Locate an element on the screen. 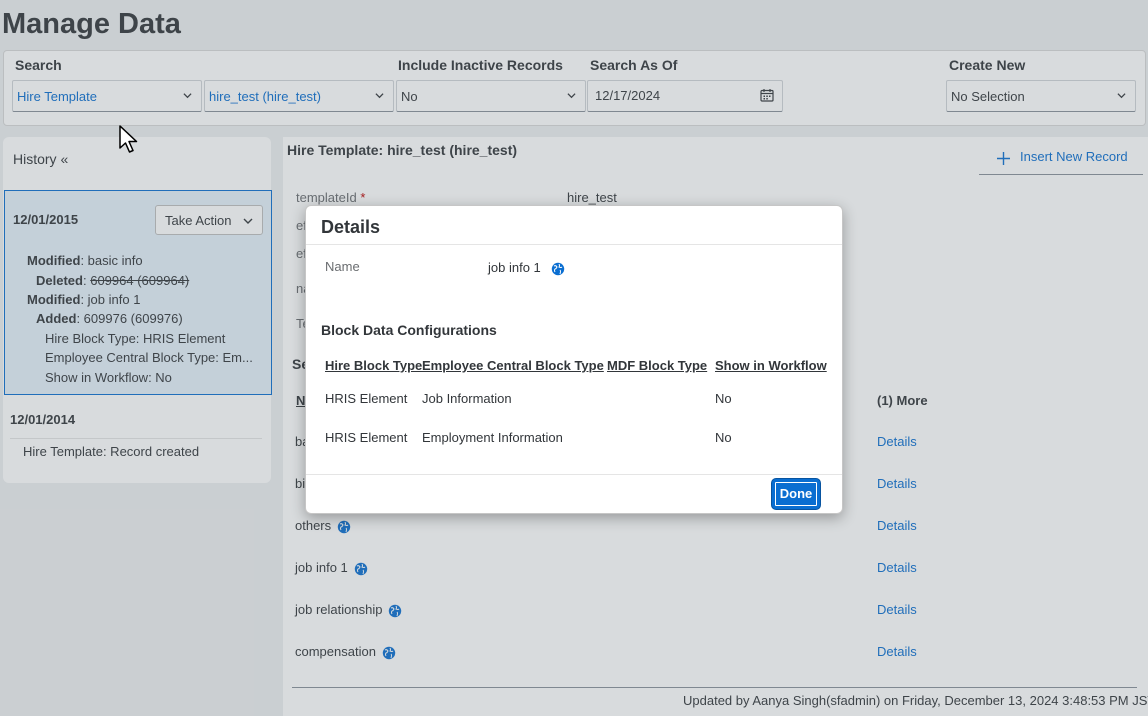  dialog-title: Details is located at coordinates (351, 227).